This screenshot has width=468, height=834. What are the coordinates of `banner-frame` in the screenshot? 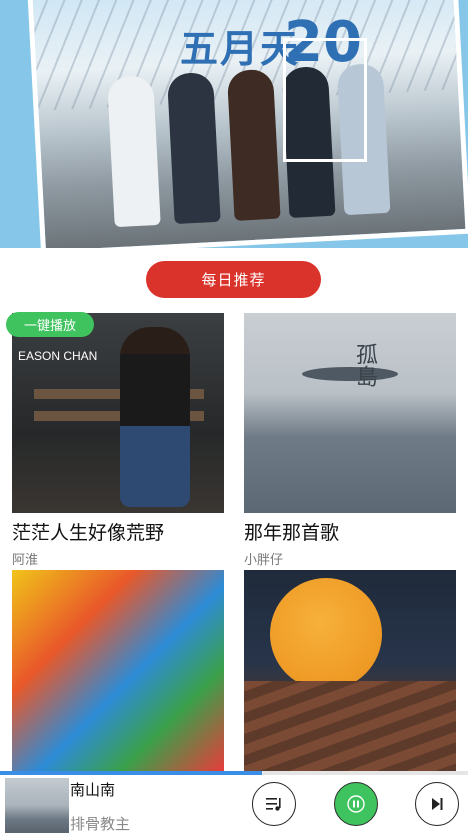 It's located at (325, 100).